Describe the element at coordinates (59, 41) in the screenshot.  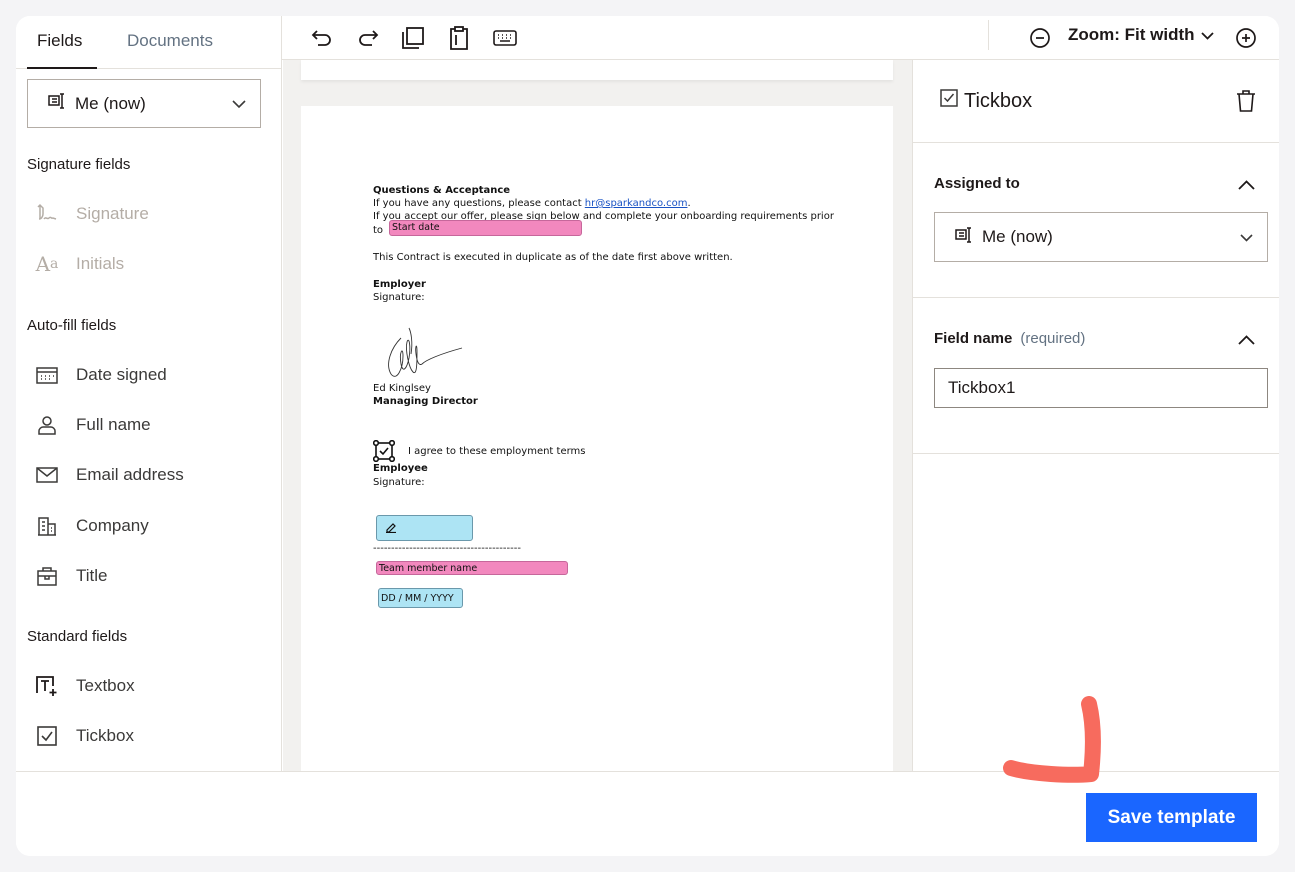
I see `tab-fields: Fields` at that location.